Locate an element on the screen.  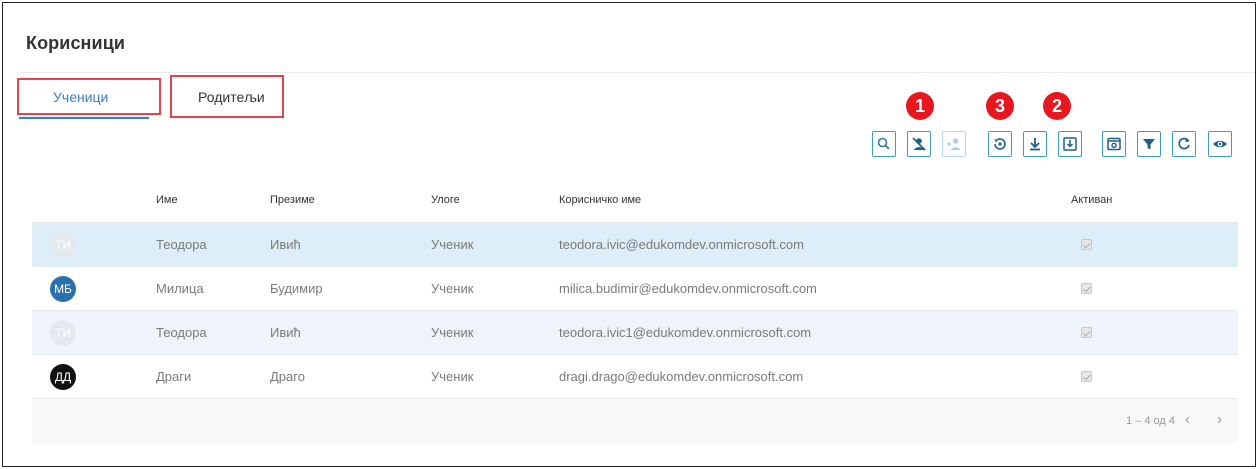
refresh-icon is located at coordinates (1184, 143).